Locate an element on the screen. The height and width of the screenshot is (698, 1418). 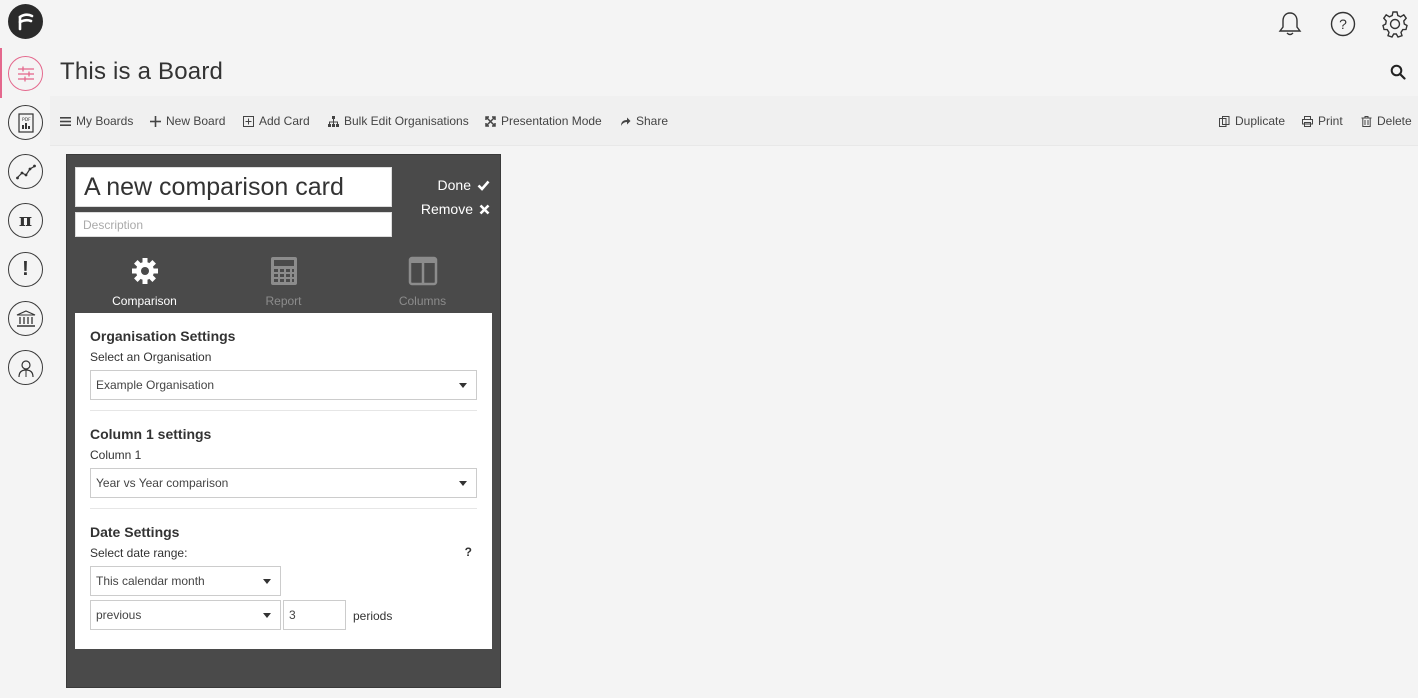
notifications-button is located at coordinates (1290, 24).